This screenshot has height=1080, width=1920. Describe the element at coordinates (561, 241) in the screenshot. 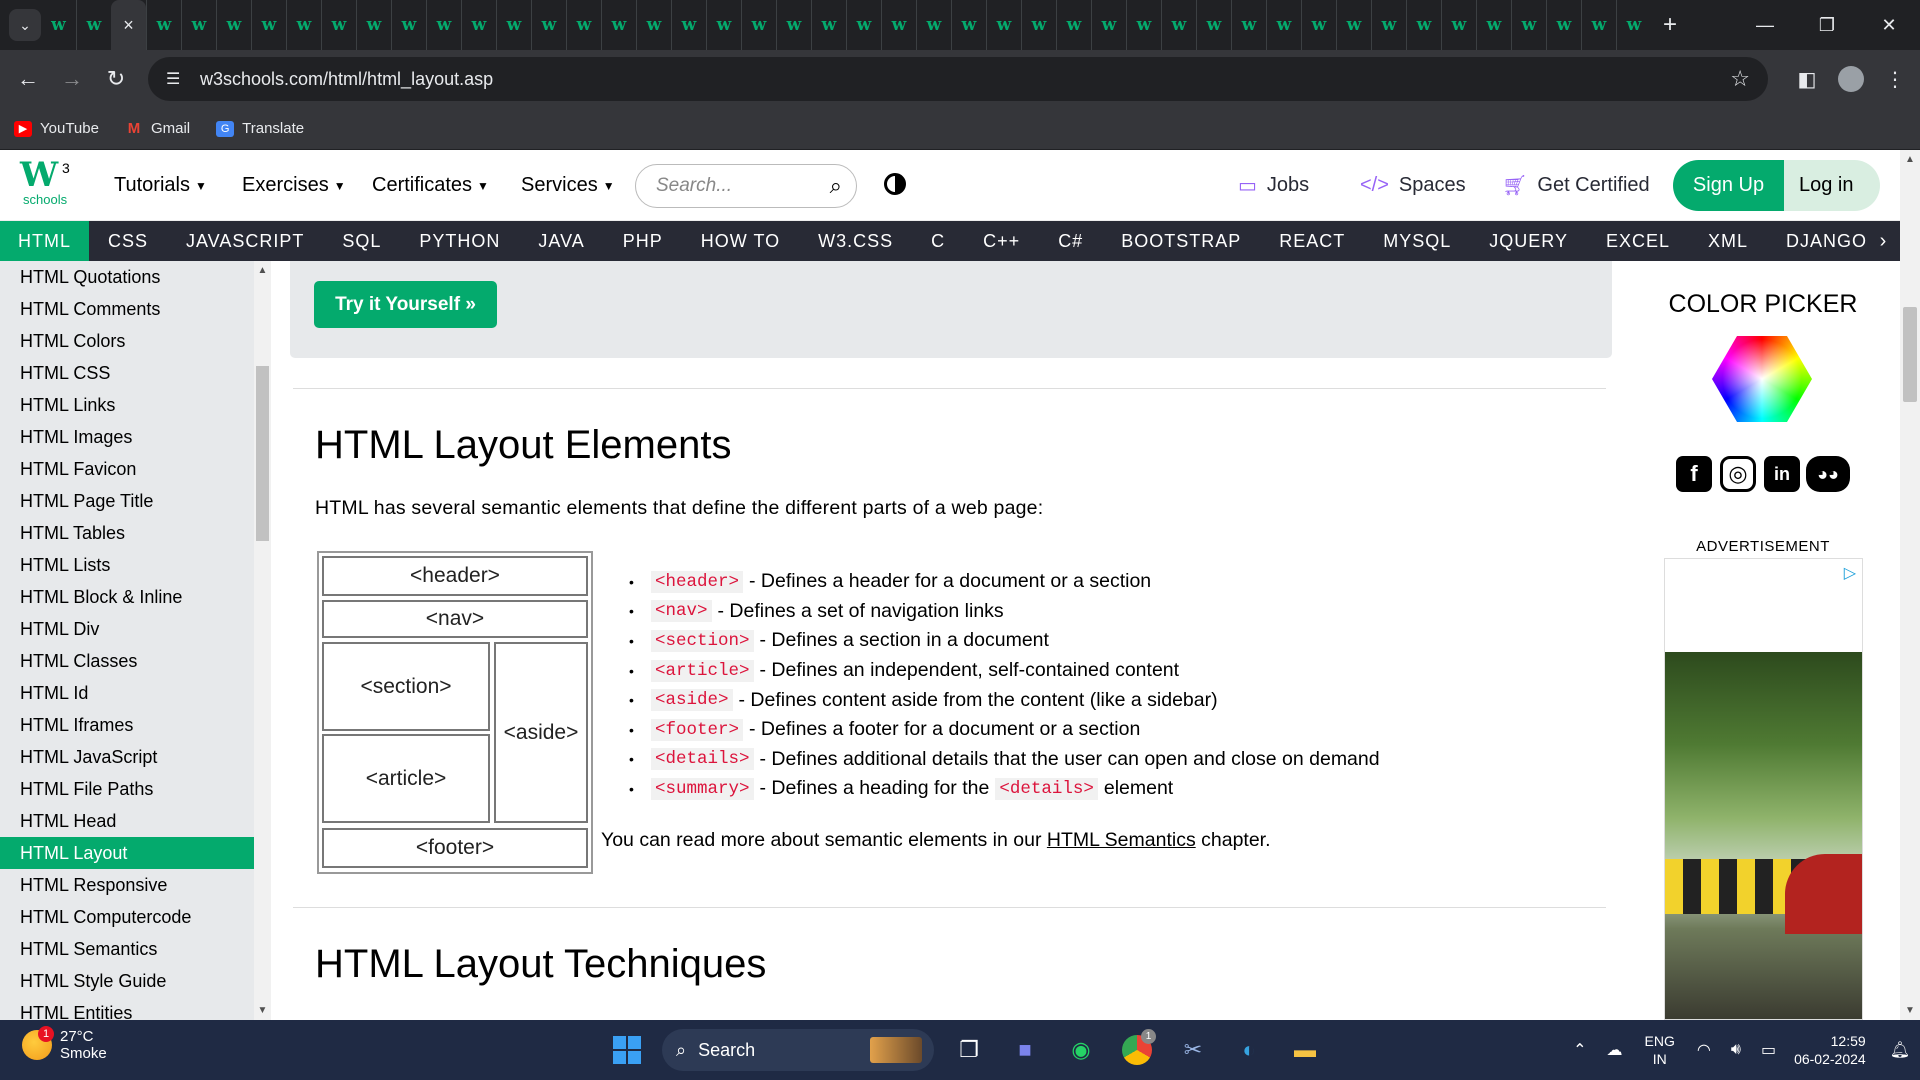

I see `topnav-java: JAVA` at that location.